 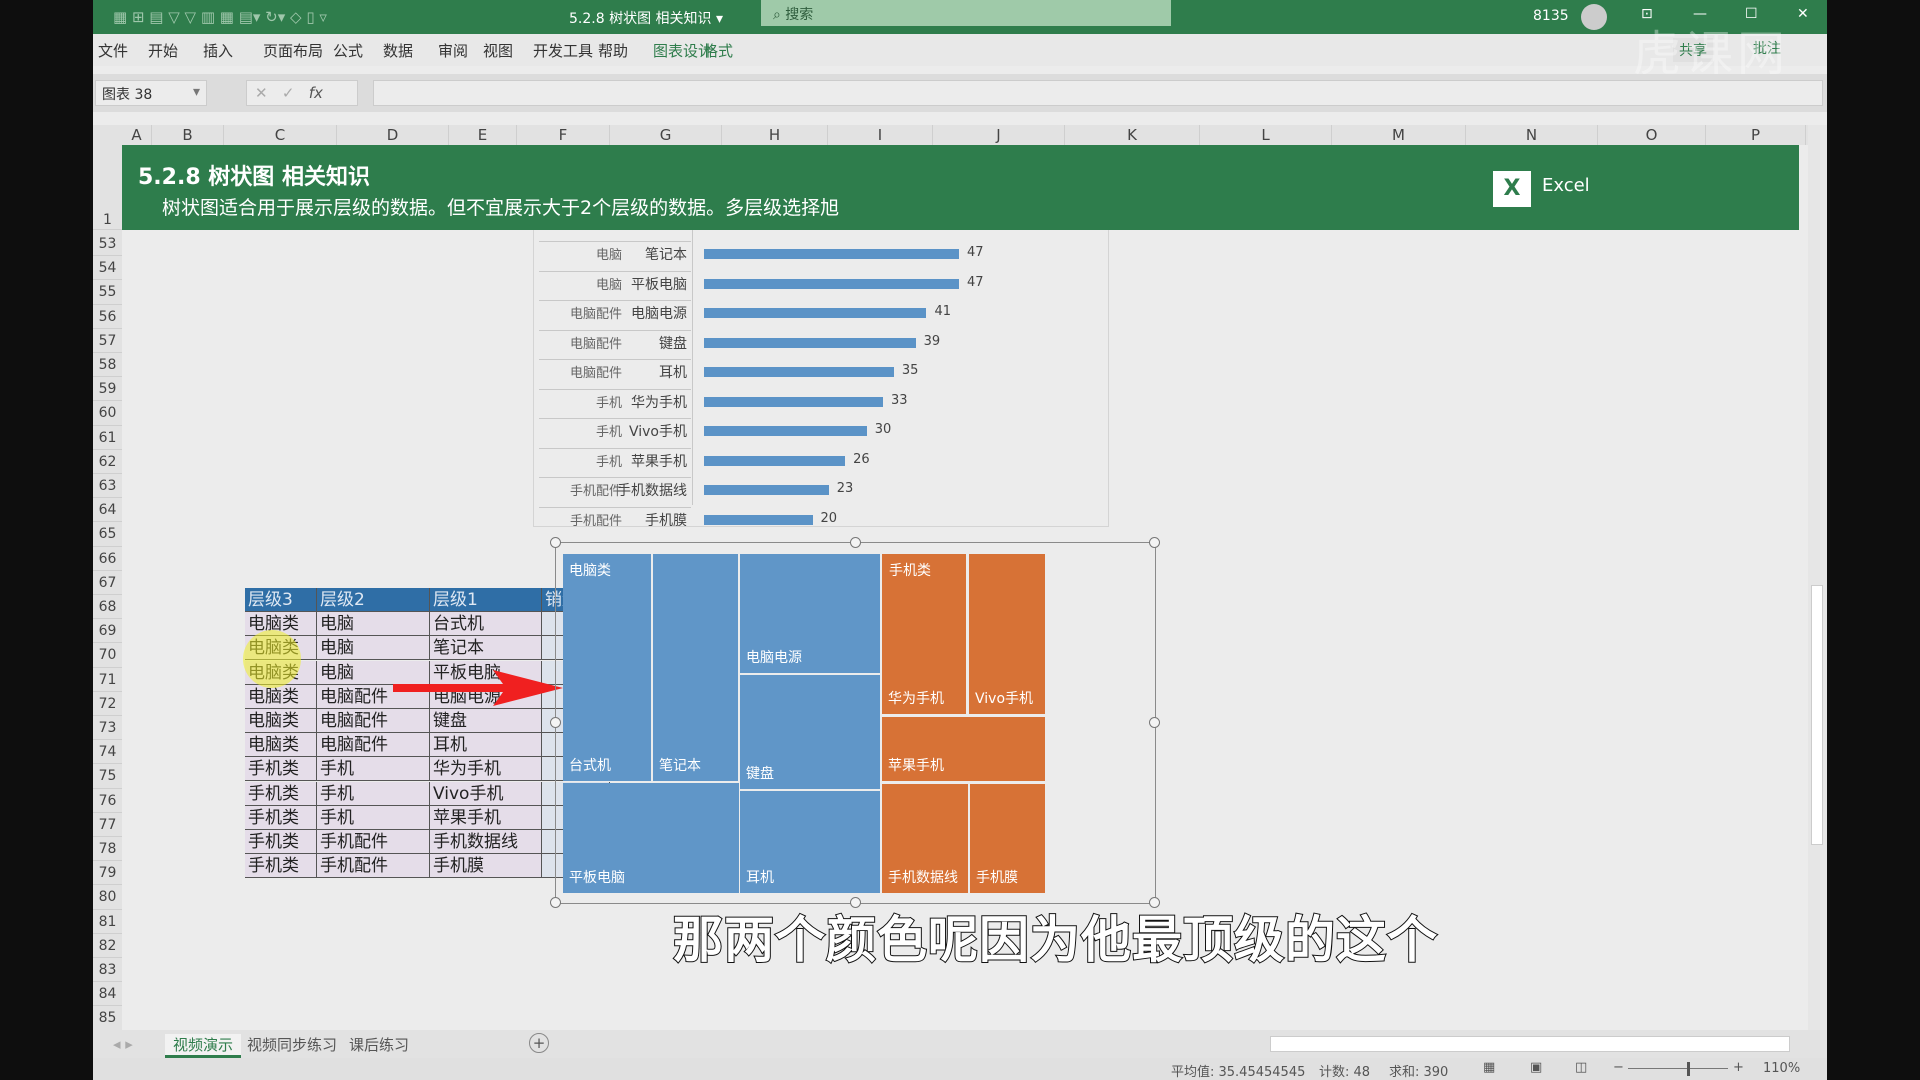 What do you see at coordinates (107, 946) in the screenshot?
I see `row-header: 82` at bounding box center [107, 946].